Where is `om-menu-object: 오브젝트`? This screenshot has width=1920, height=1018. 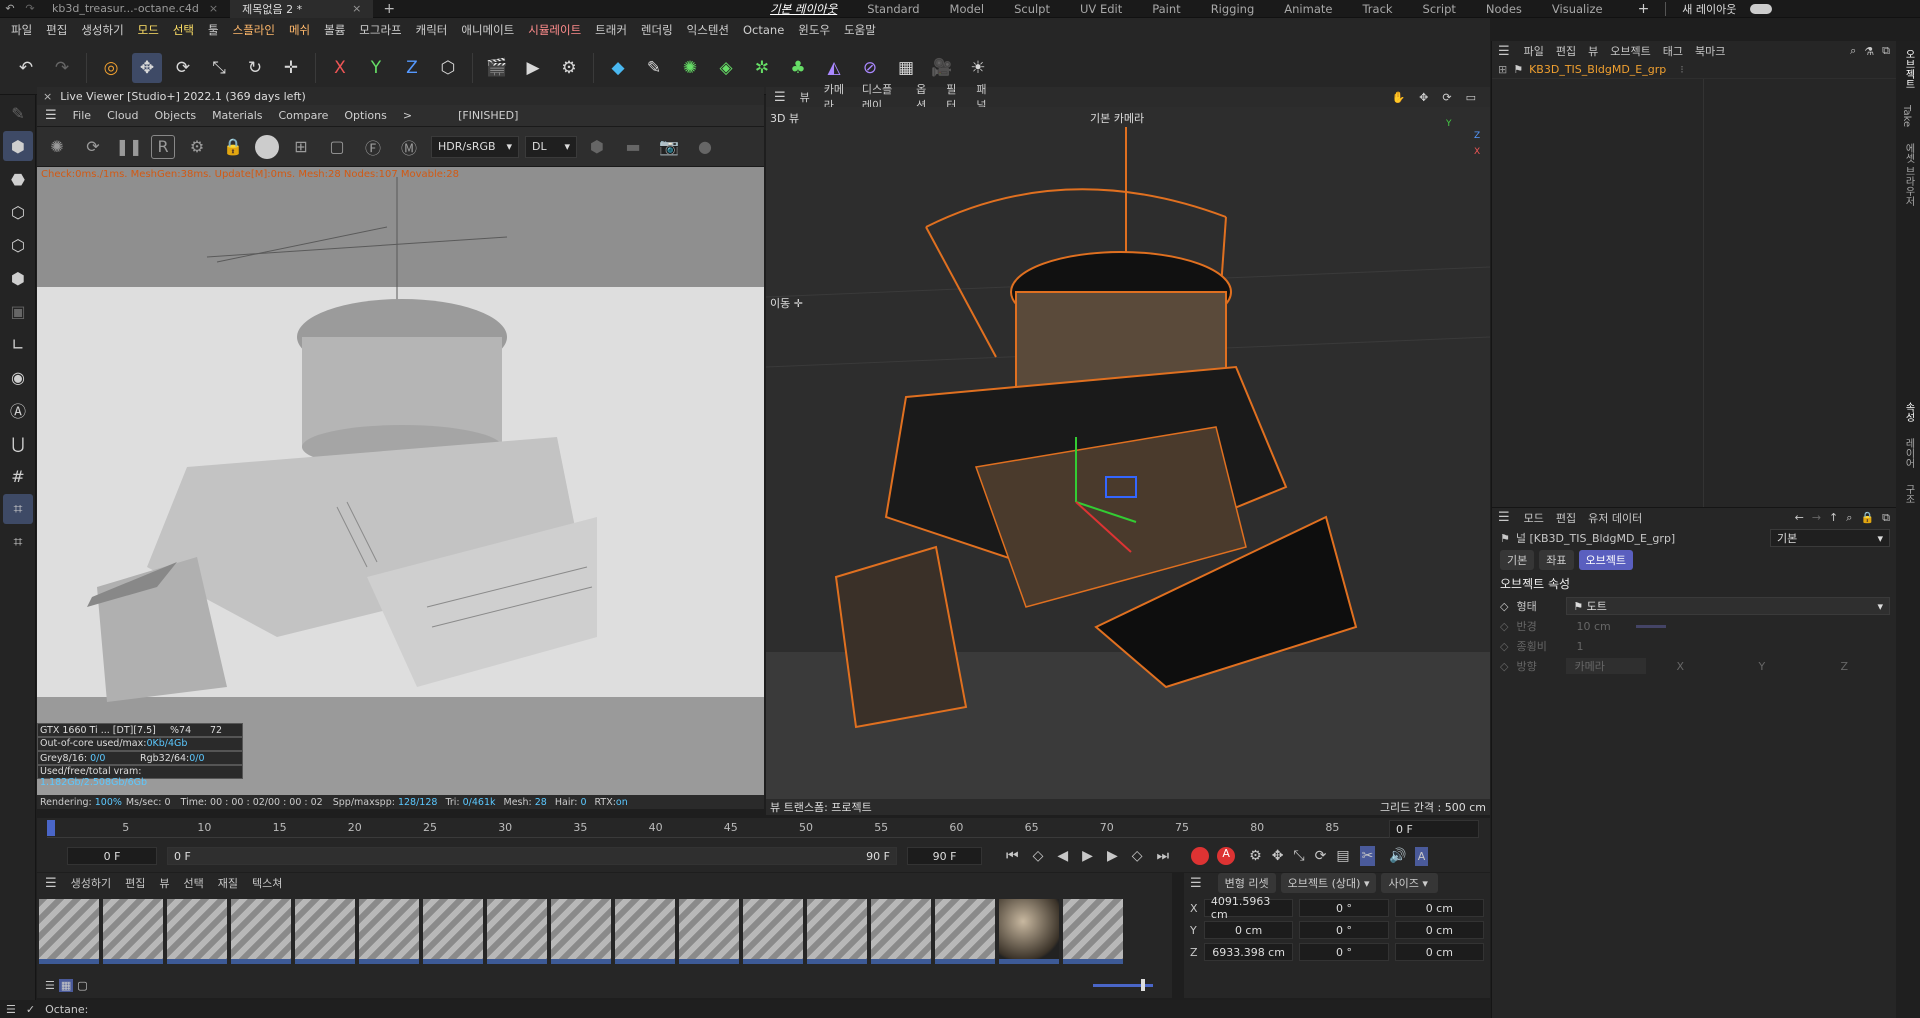
om-menu-object: 오브젝트 is located at coordinates (1630, 51).